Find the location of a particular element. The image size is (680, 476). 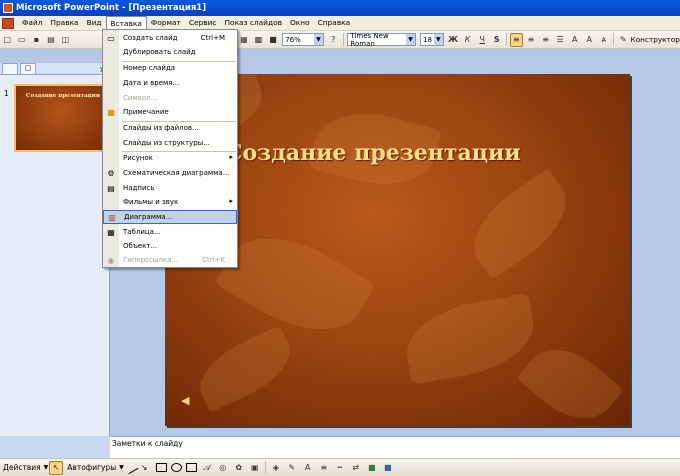

menu-item-duplicate-slide: Дублировать слайд is located at coordinates (170, 53).